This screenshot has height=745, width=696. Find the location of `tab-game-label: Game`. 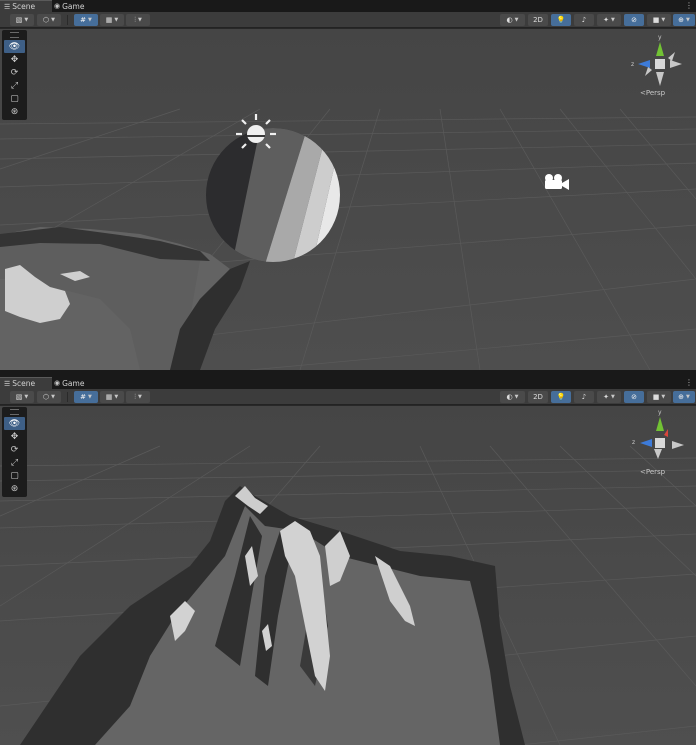

tab-game-label: Game is located at coordinates (73, 6).